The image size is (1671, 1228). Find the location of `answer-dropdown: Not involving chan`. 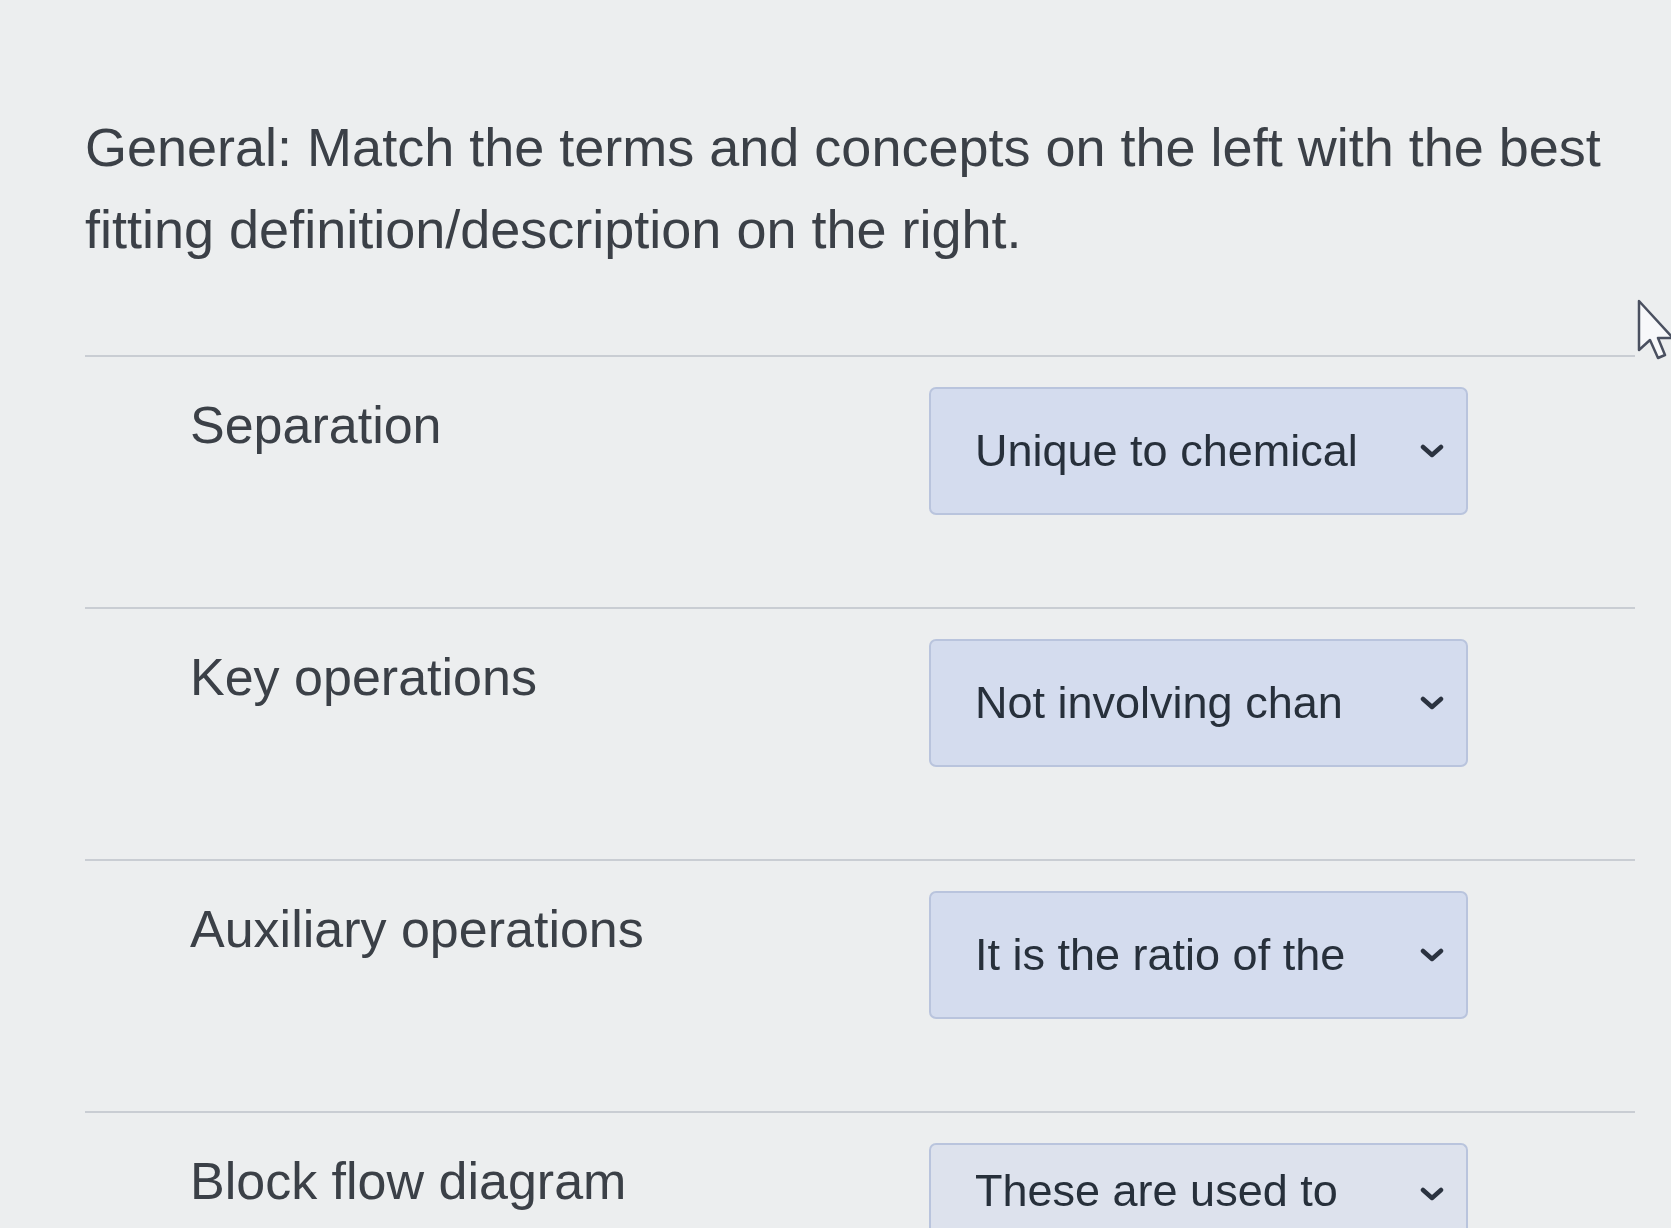

answer-dropdown: Not involving chan is located at coordinates (1198, 703).